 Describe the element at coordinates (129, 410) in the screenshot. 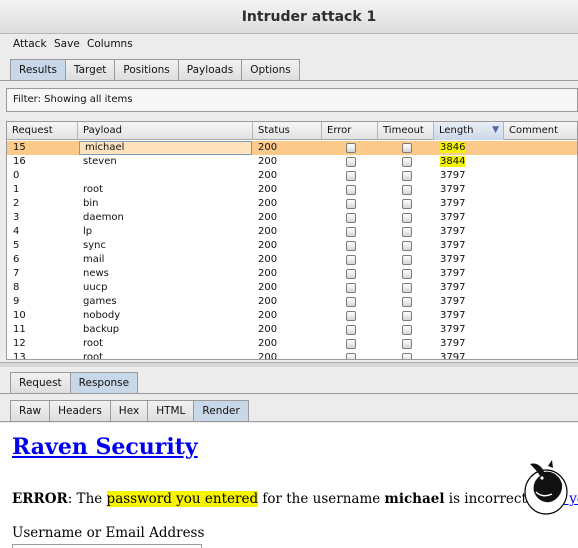

I see `tab-hex: Hex` at that location.